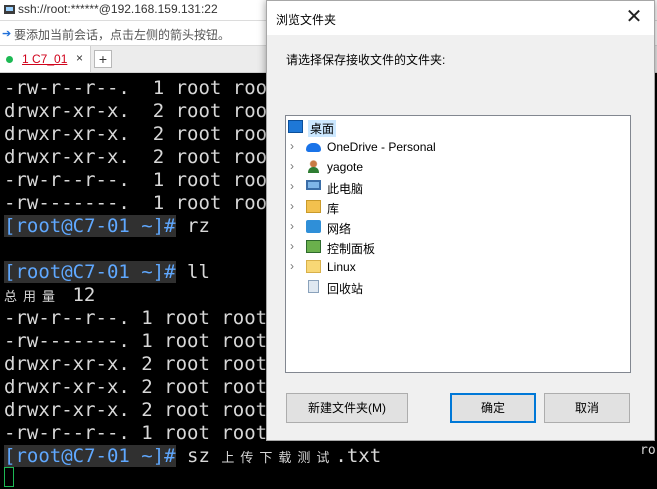 The height and width of the screenshot is (489, 657). I want to click on tree-item: 回收站, so click(456, 287).